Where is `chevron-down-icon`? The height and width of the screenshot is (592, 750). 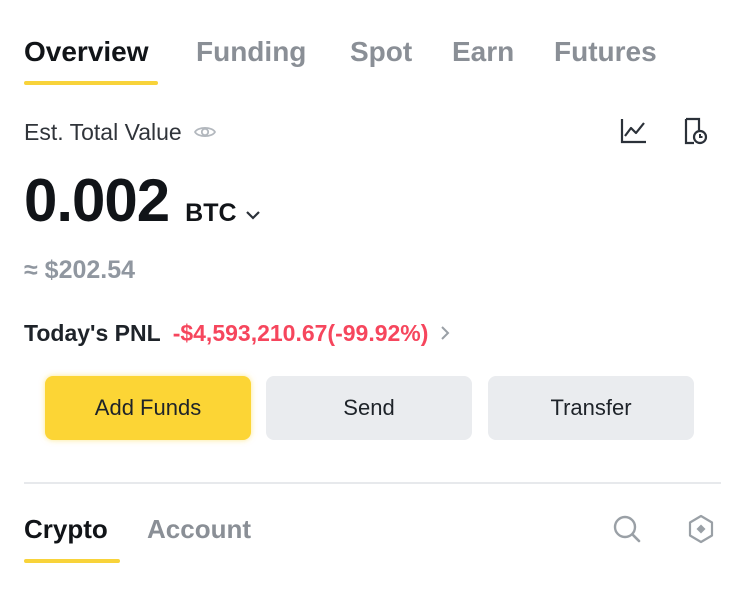 chevron-down-icon is located at coordinates (253, 214).